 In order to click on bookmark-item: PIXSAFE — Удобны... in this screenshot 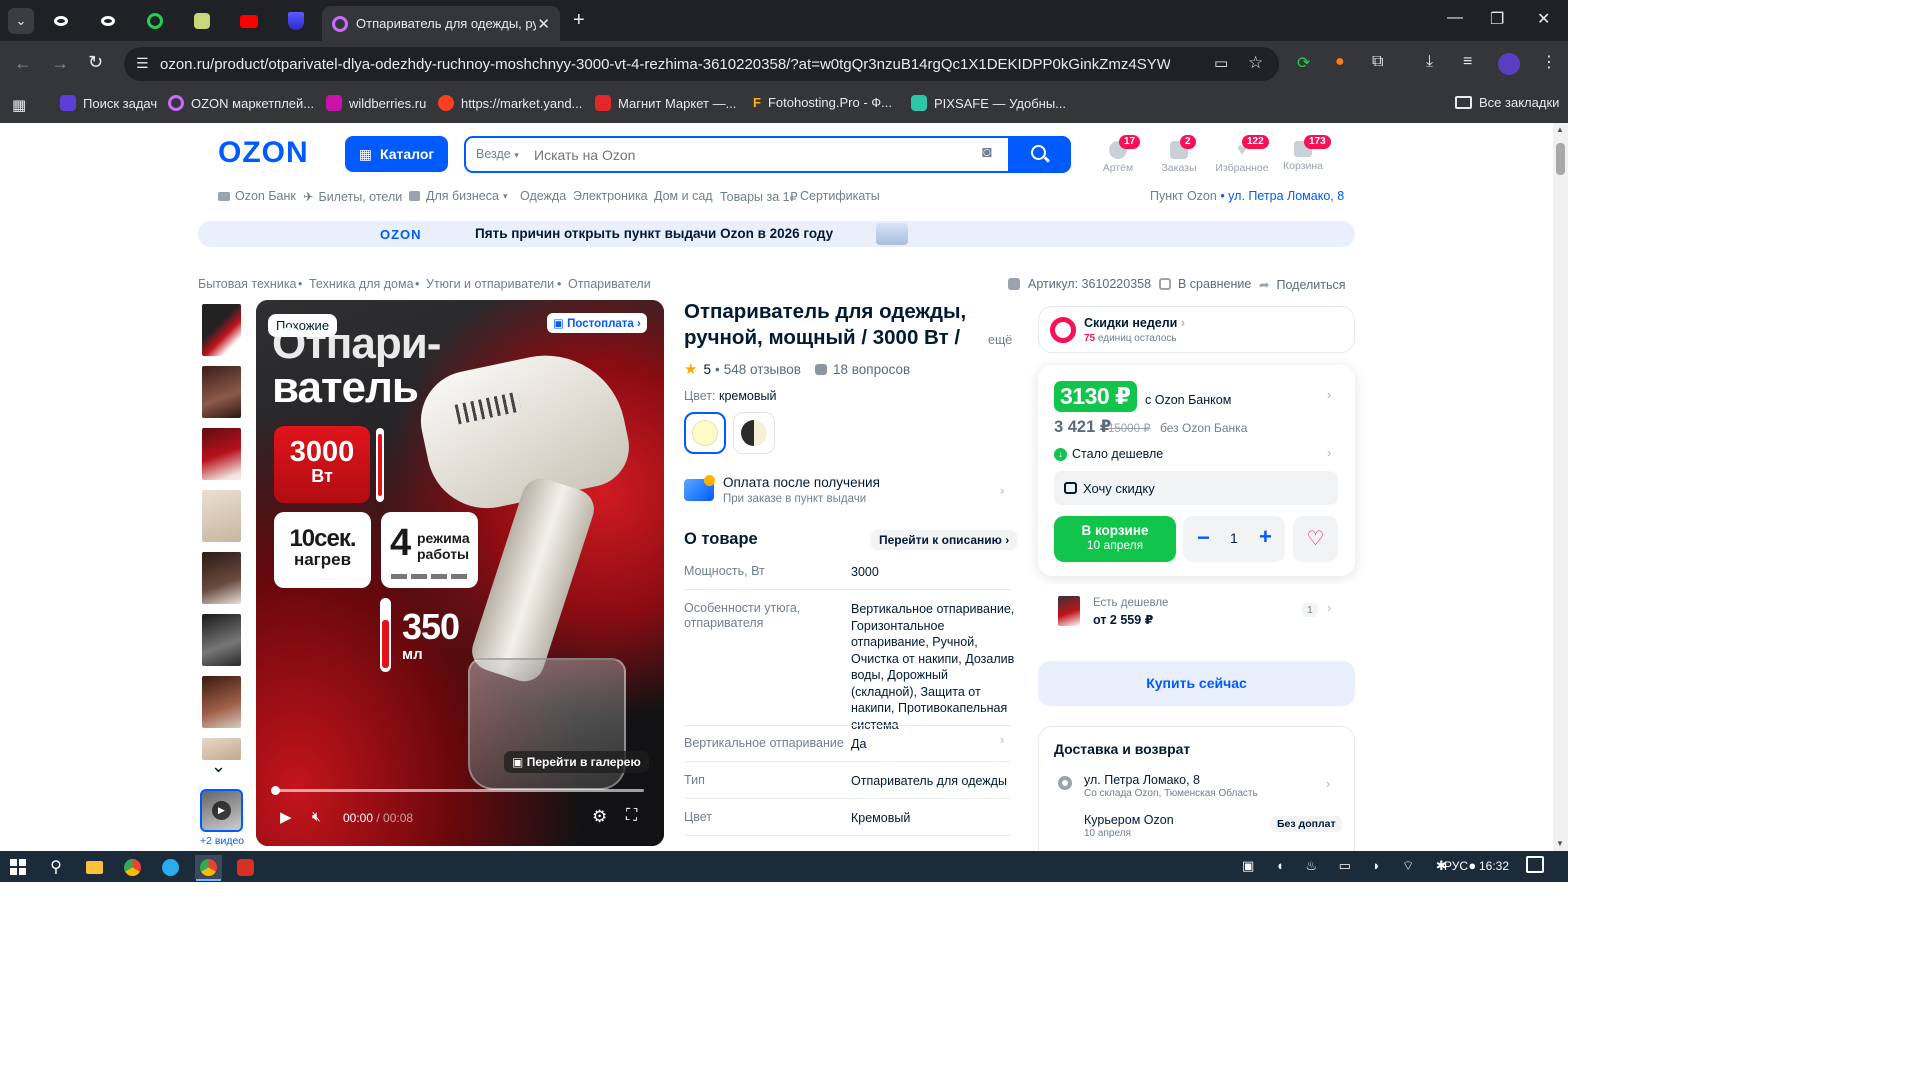, I will do `click(988, 103)`.